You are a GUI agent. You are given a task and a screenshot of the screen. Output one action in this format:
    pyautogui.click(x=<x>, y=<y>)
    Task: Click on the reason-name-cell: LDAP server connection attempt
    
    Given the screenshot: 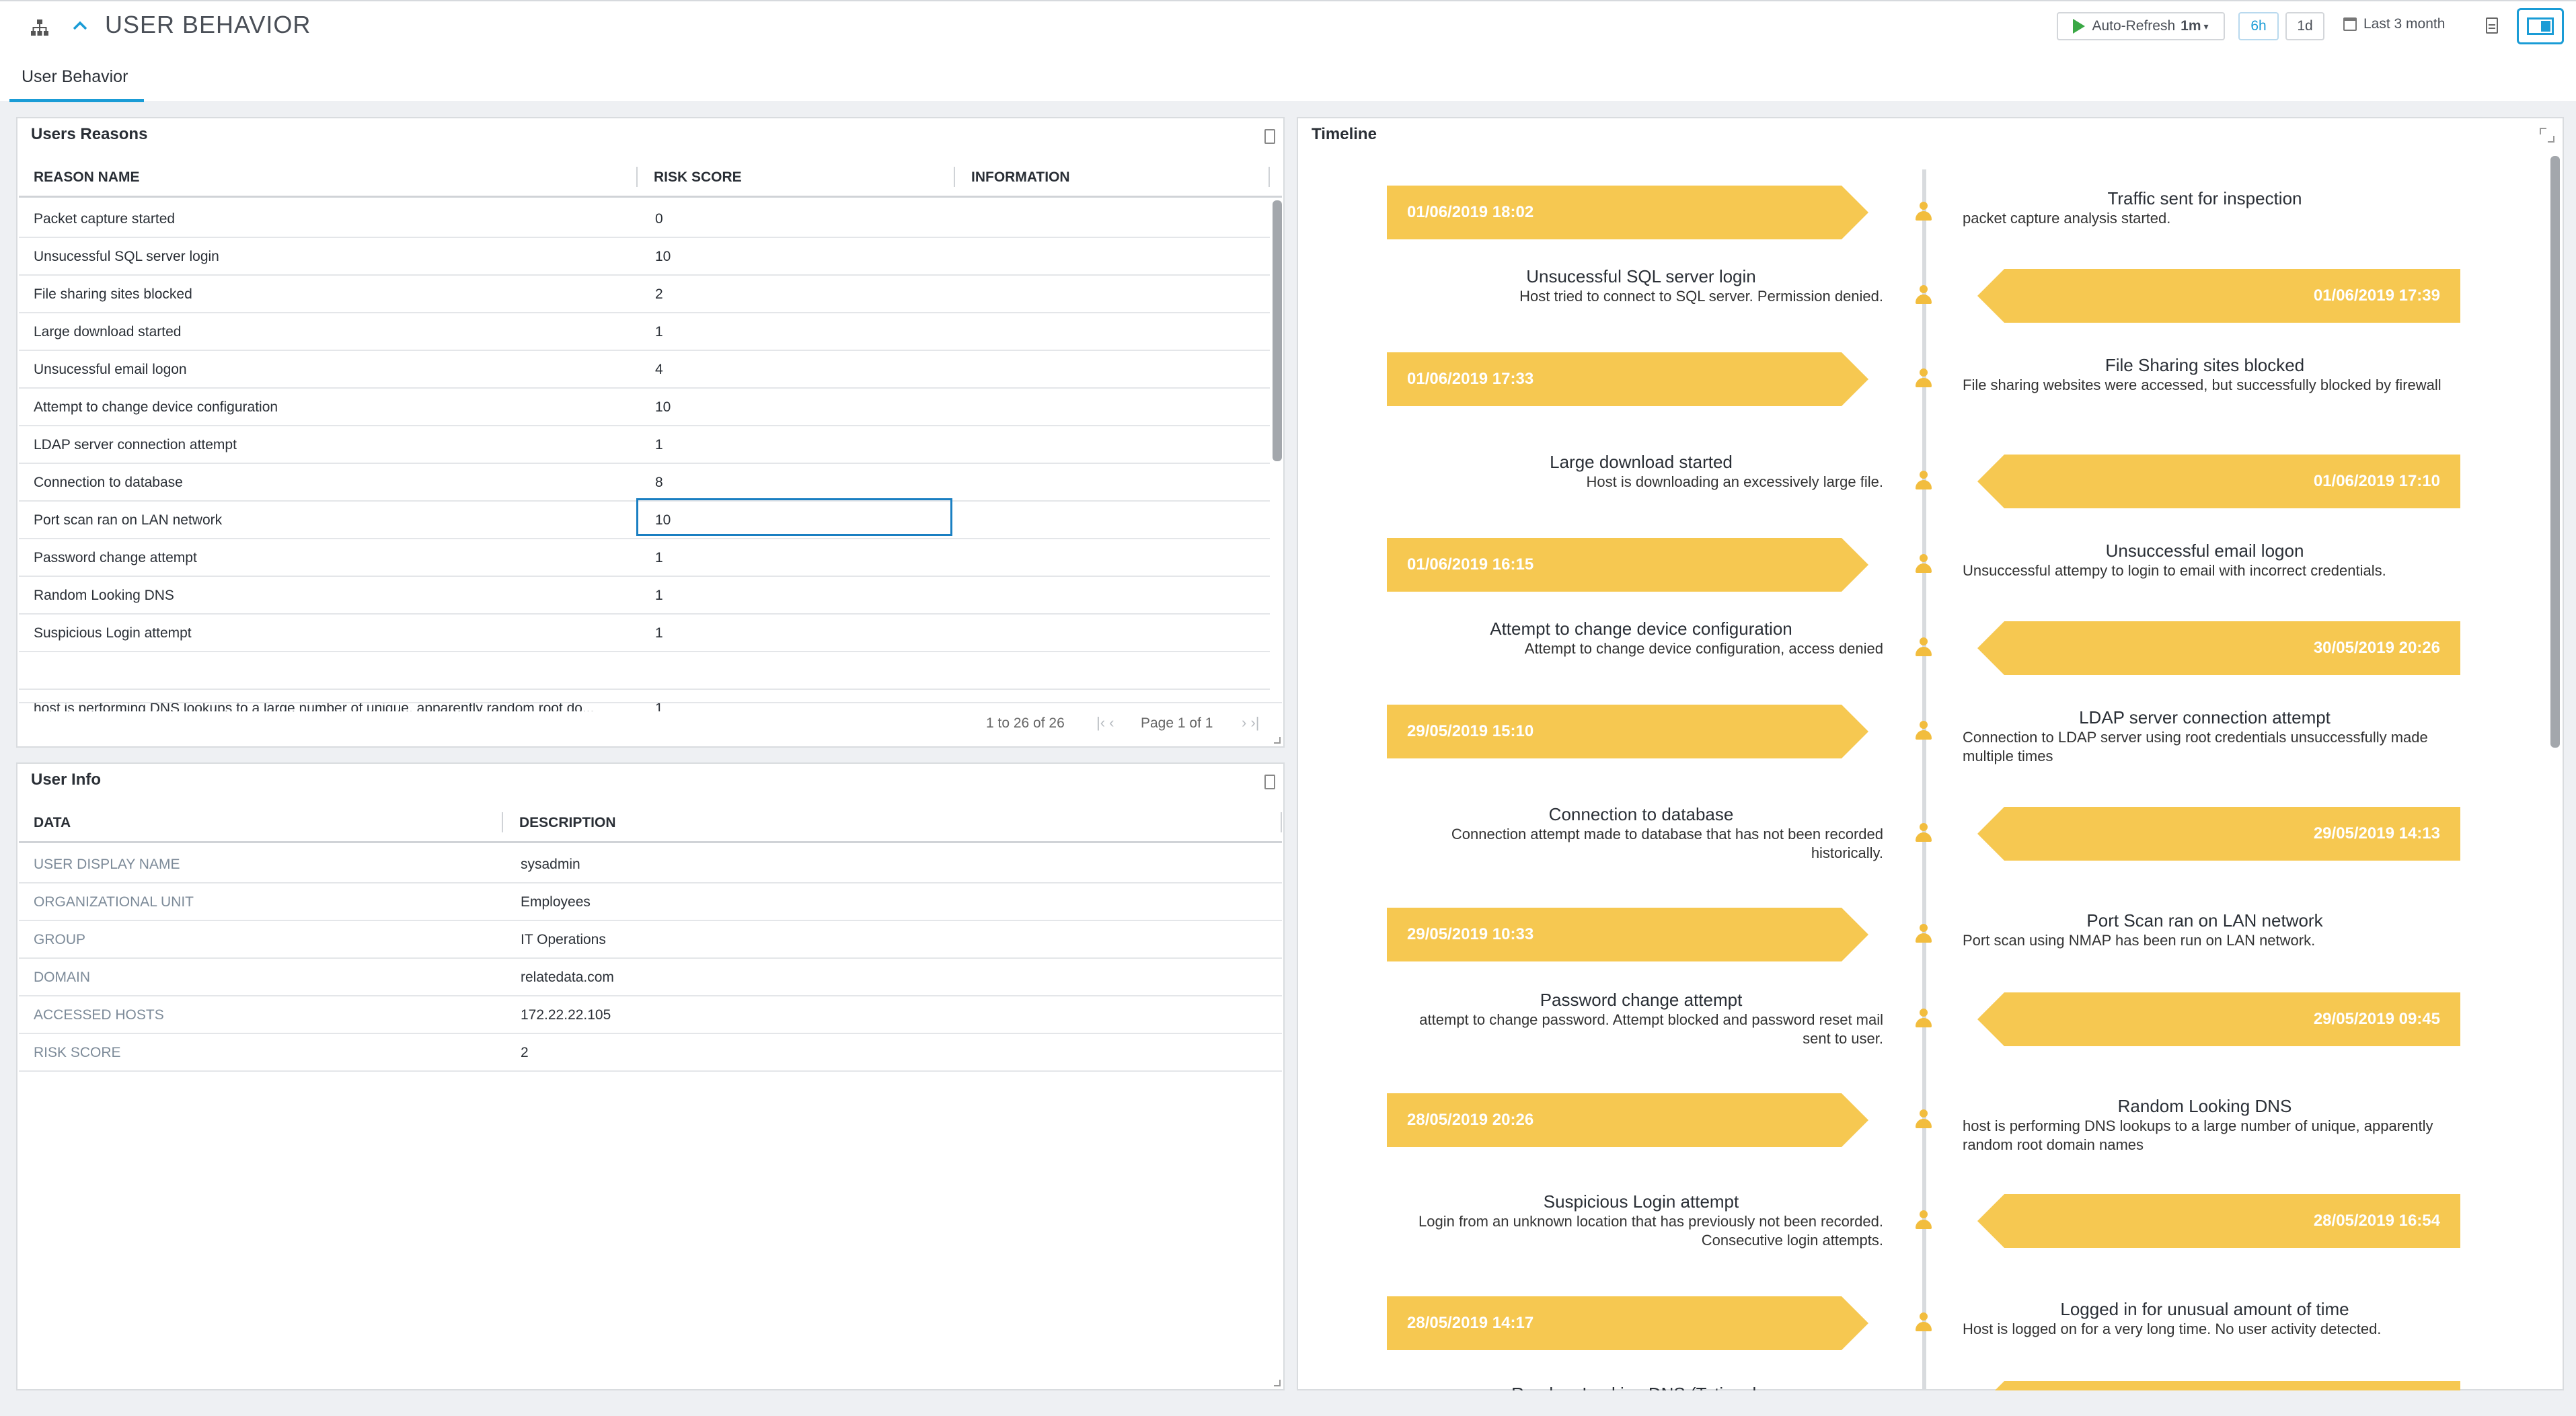 What is the action you would take?
    pyautogui.click(x=135, y=445)
    